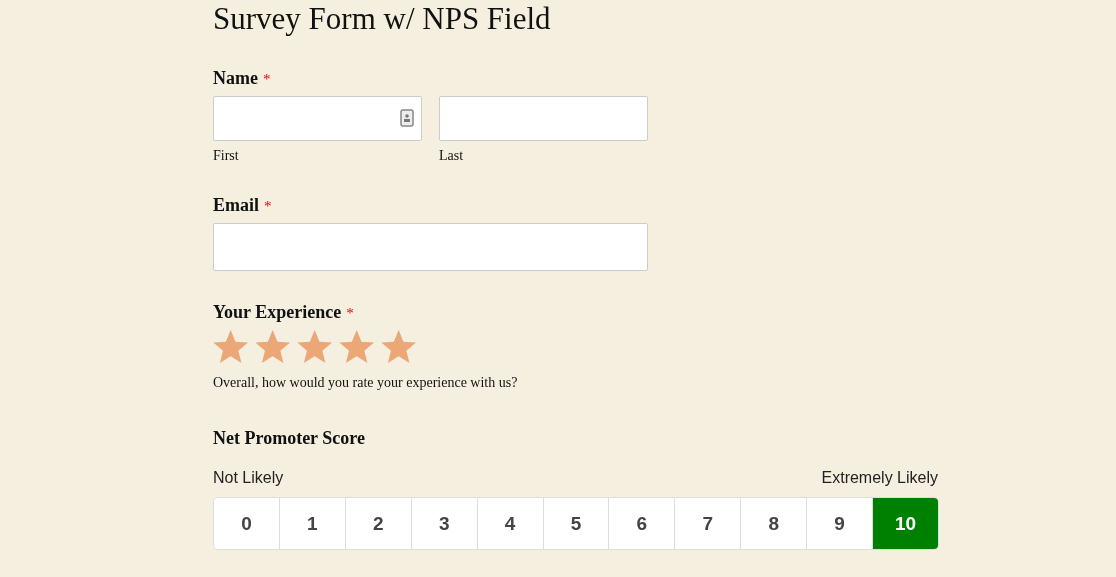 The height and width of the screenshot is (577, 1116). I want to click on scale-label: Not Likely, so click(248, 478).